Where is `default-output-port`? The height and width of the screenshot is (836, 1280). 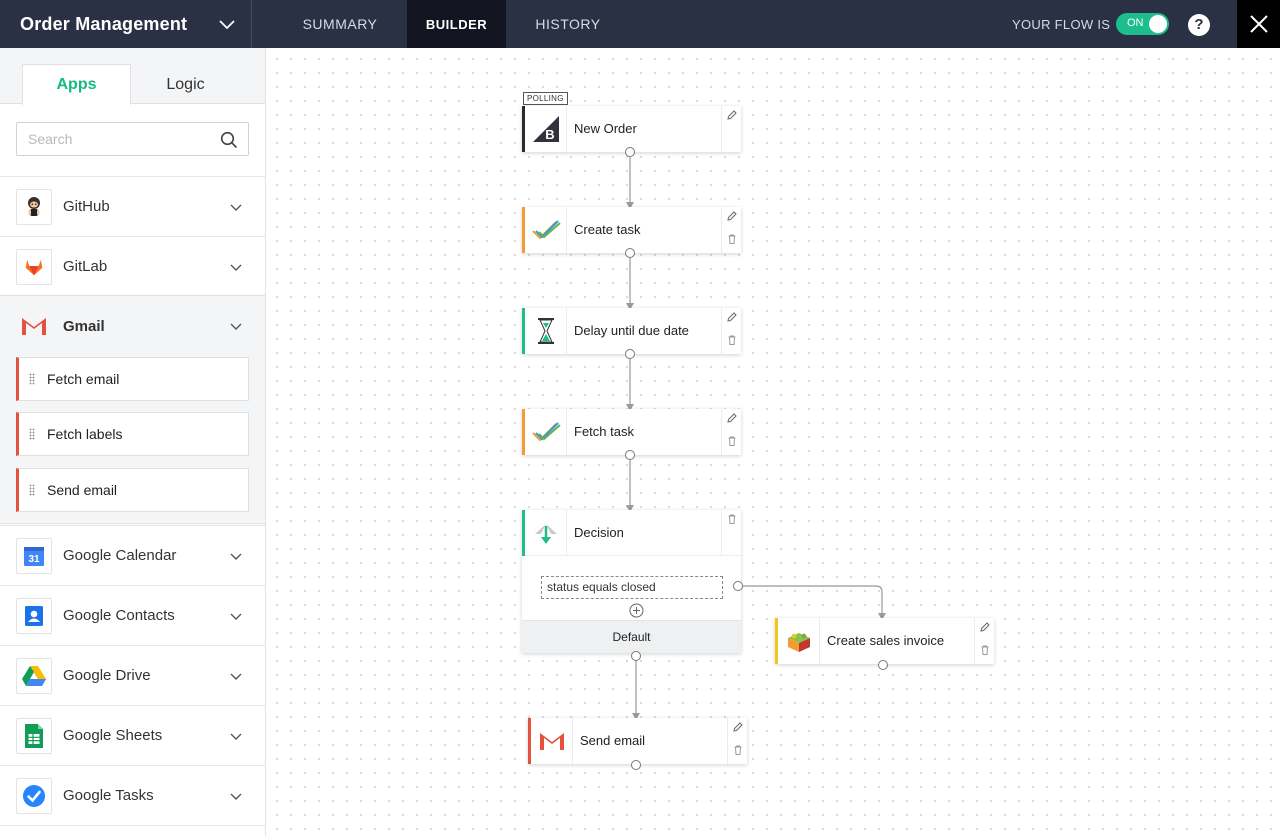 default-output-port is located at coordinates (636, 656).